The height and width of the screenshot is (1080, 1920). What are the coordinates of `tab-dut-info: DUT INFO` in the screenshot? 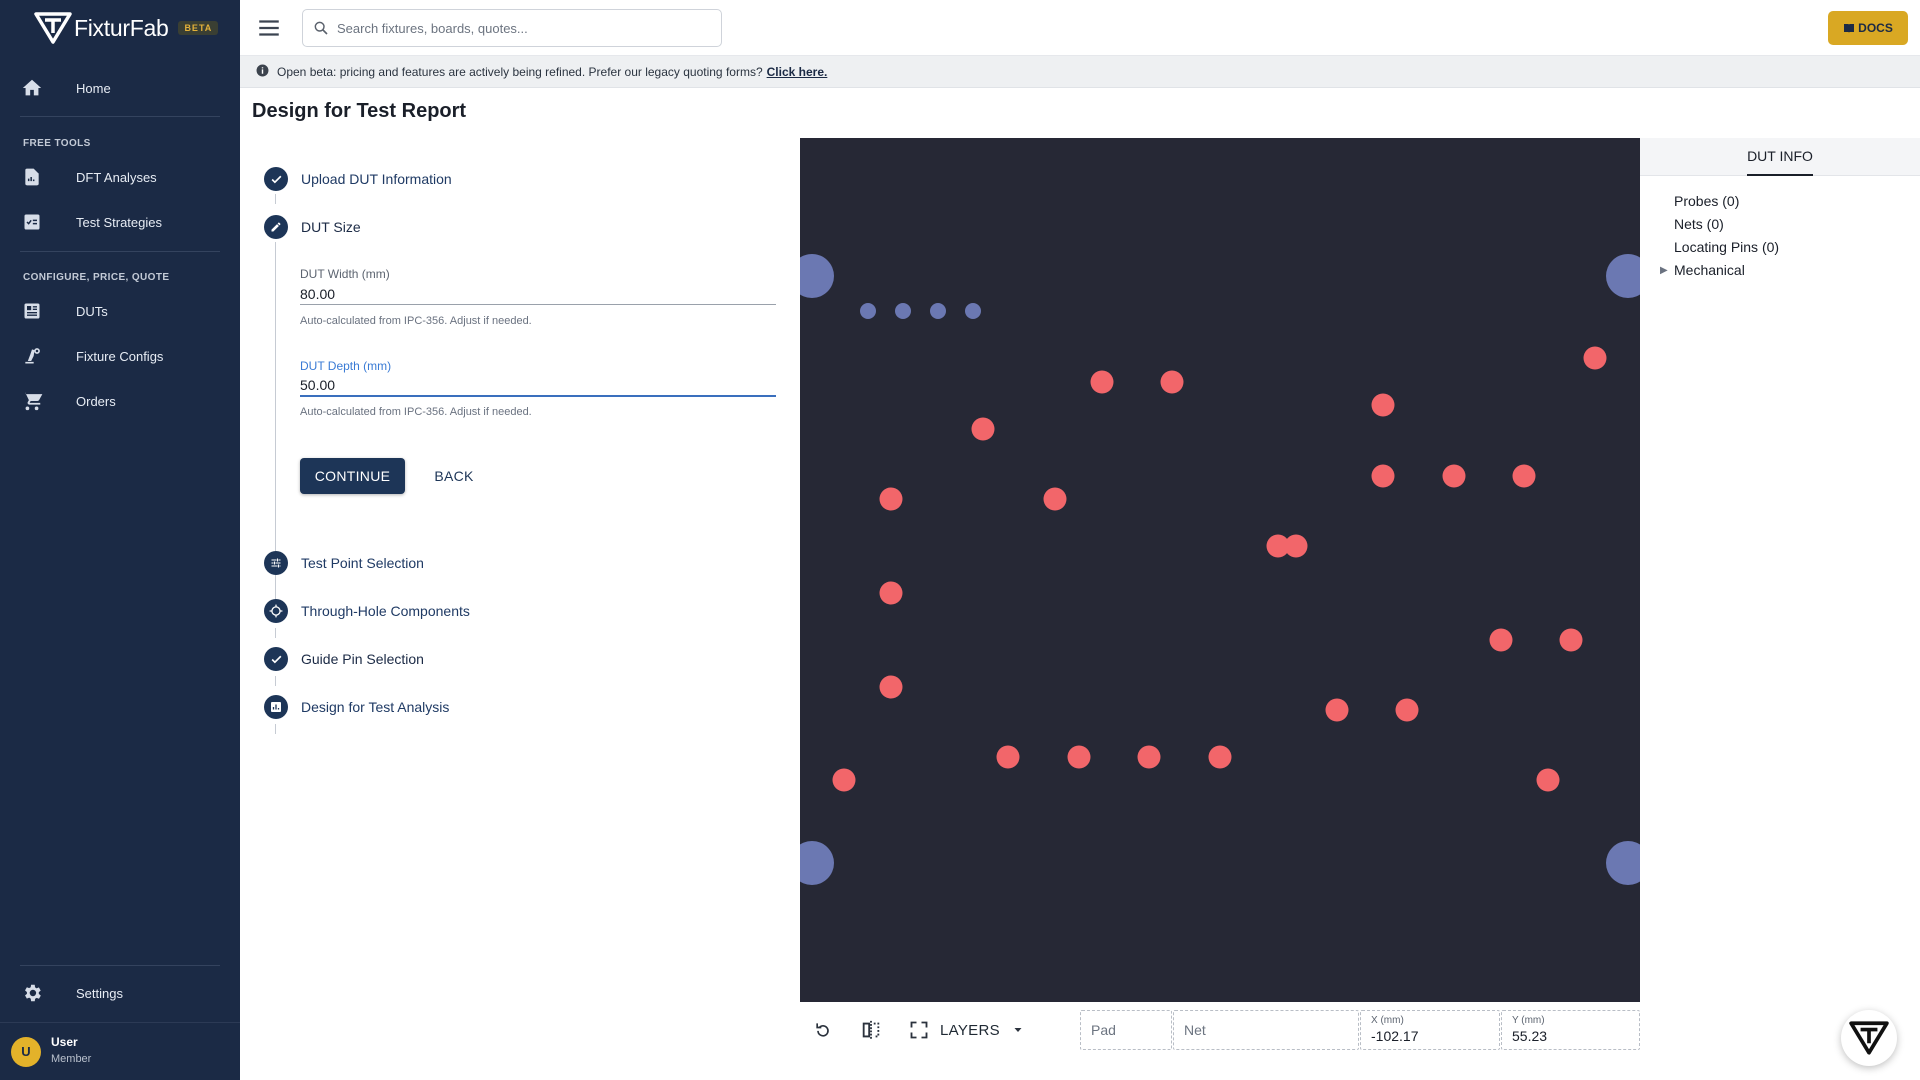 It's located at (1780, 157).